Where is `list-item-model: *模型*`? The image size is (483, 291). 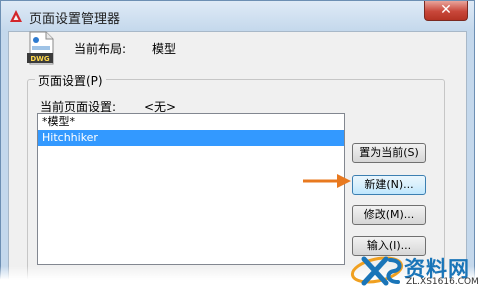 list-item-model: *模型* is located at coordinates (191, 122).